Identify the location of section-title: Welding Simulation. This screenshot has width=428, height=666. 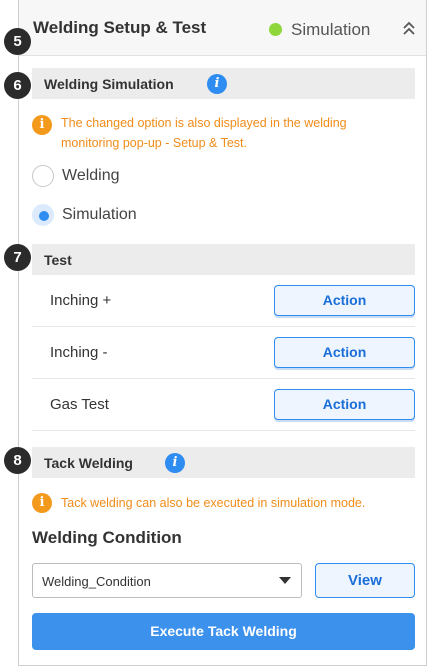
(109, 84).